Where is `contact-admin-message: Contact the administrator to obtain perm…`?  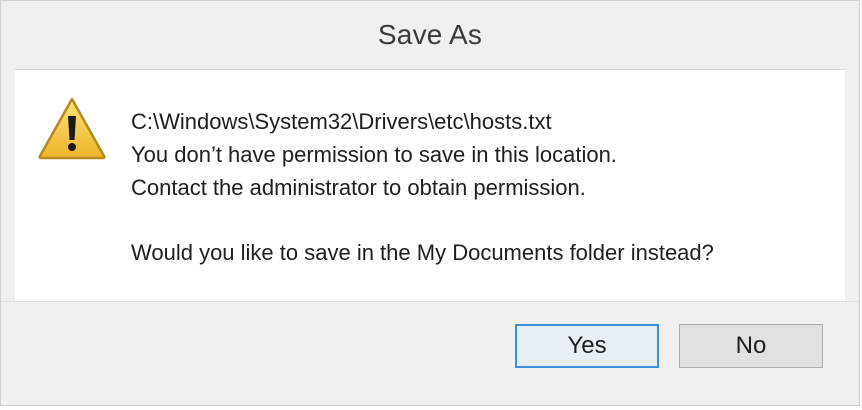 contact-admin-message: Contact the administrator to obtain perm… is located at coordinates (358, 187).